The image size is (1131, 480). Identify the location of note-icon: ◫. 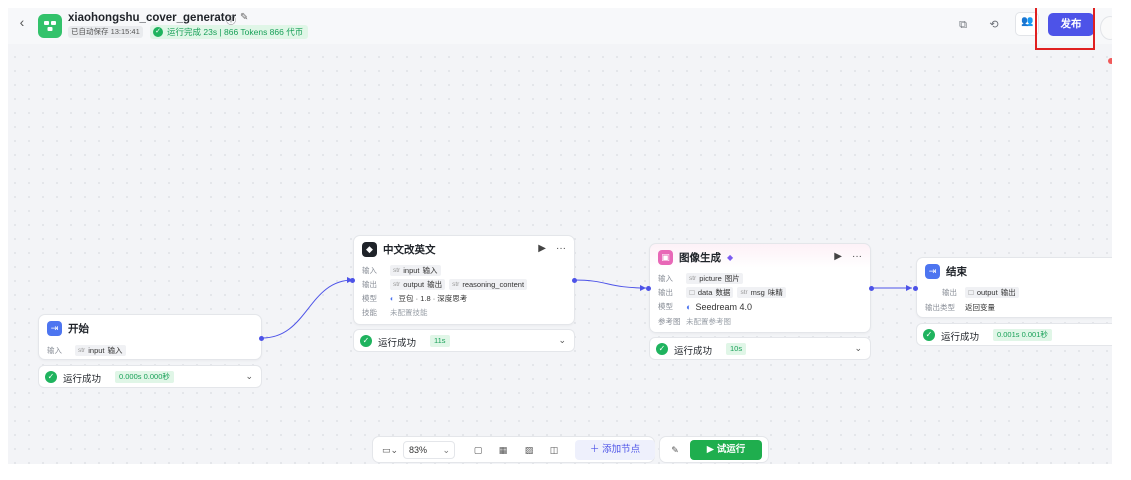
(554, 450).